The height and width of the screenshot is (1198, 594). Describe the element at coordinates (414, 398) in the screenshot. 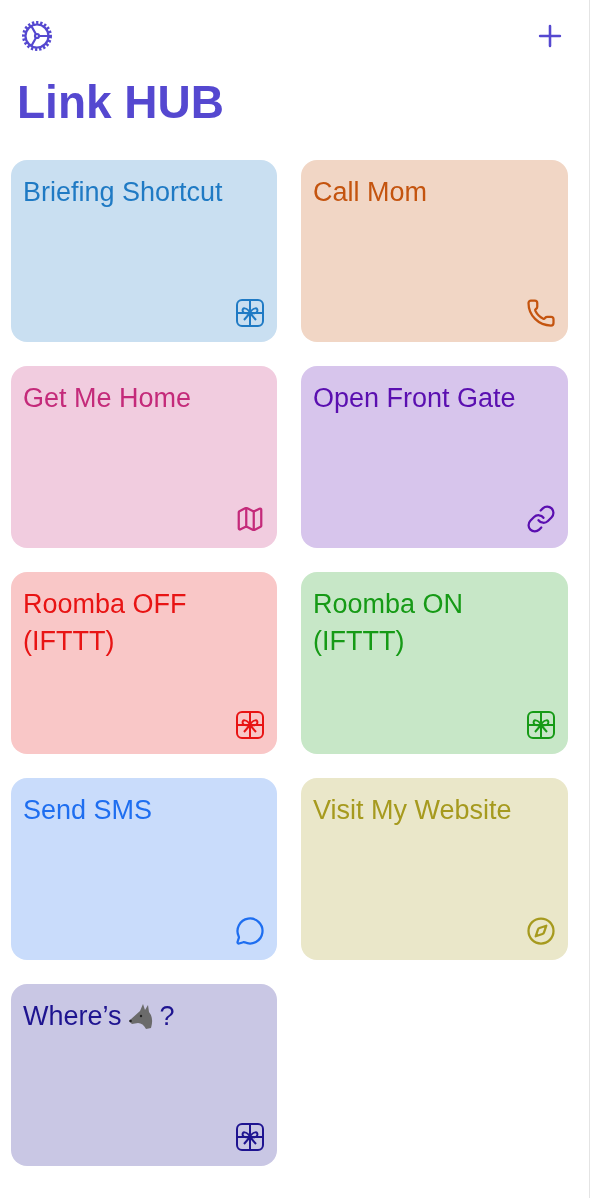

I see `card-title: Open Front Gate` at that location.